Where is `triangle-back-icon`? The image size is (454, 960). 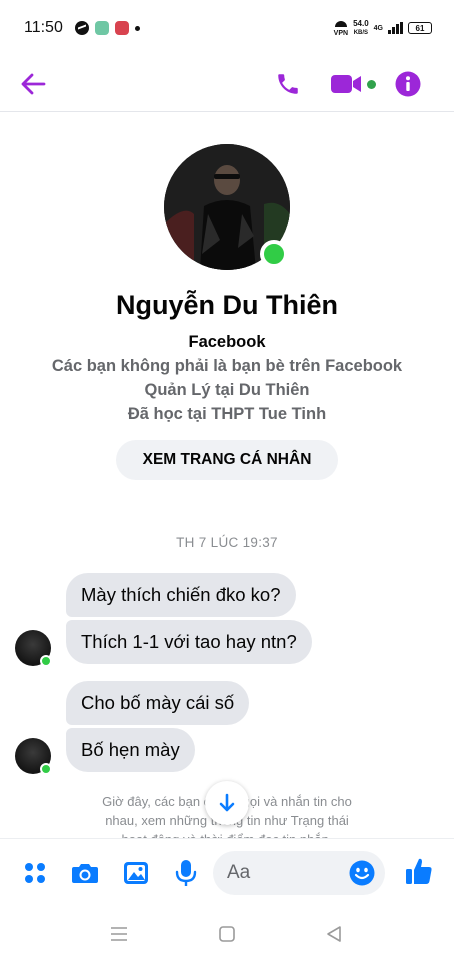 triangle-back-icon is located at coordinates (334, 934).